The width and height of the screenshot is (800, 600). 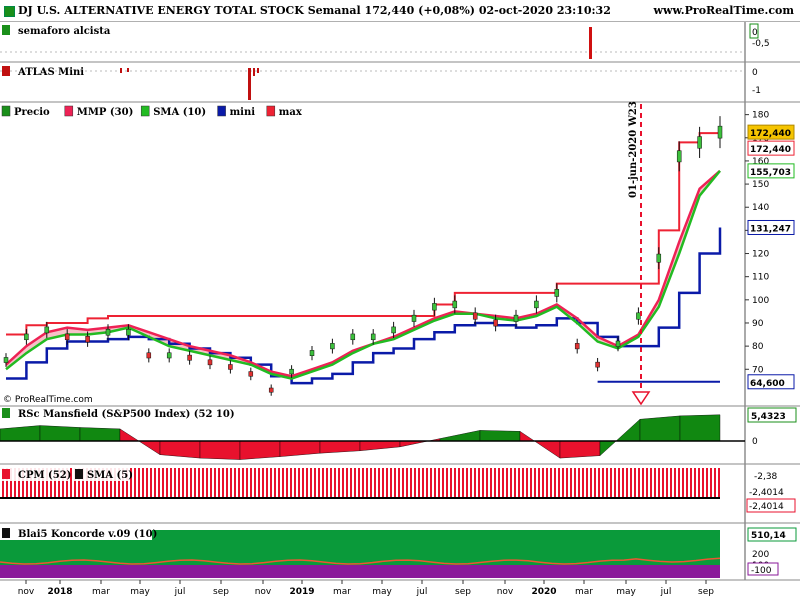 What do you see at coordinates (301, 592) in the screenshot?
I see `x-tick-label: 2019` at bounding box center [301, 592].